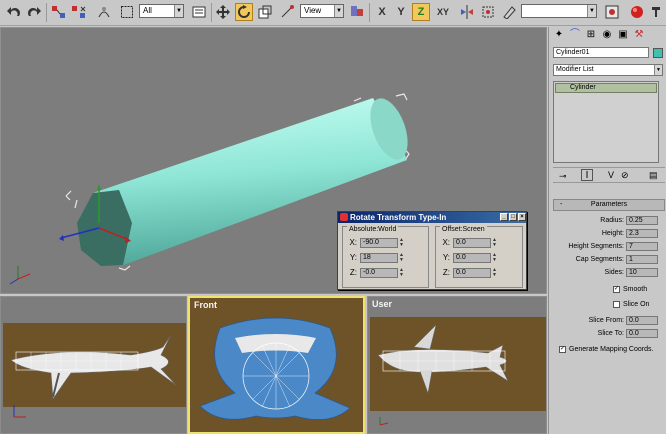 This screenshot has width=666, height=434. I want to click on select-manipulate-icon, so click(287, 12).